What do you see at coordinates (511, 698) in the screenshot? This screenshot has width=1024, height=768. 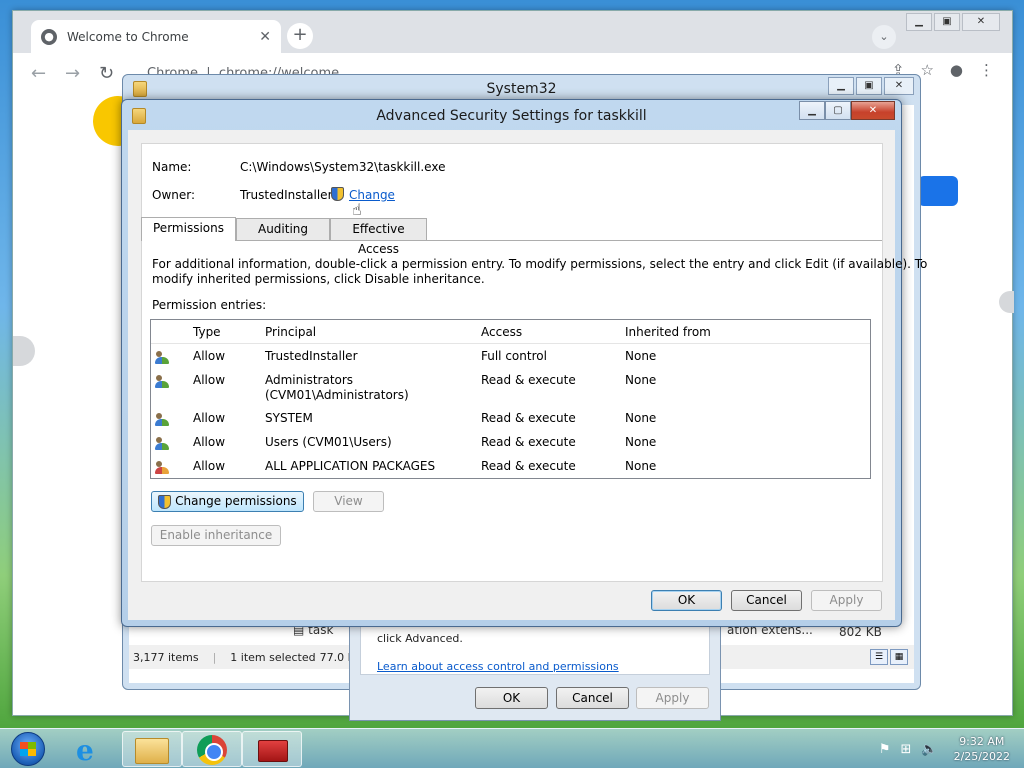 I see `properties-ok-button: OK` at bounding box center [511, 698].